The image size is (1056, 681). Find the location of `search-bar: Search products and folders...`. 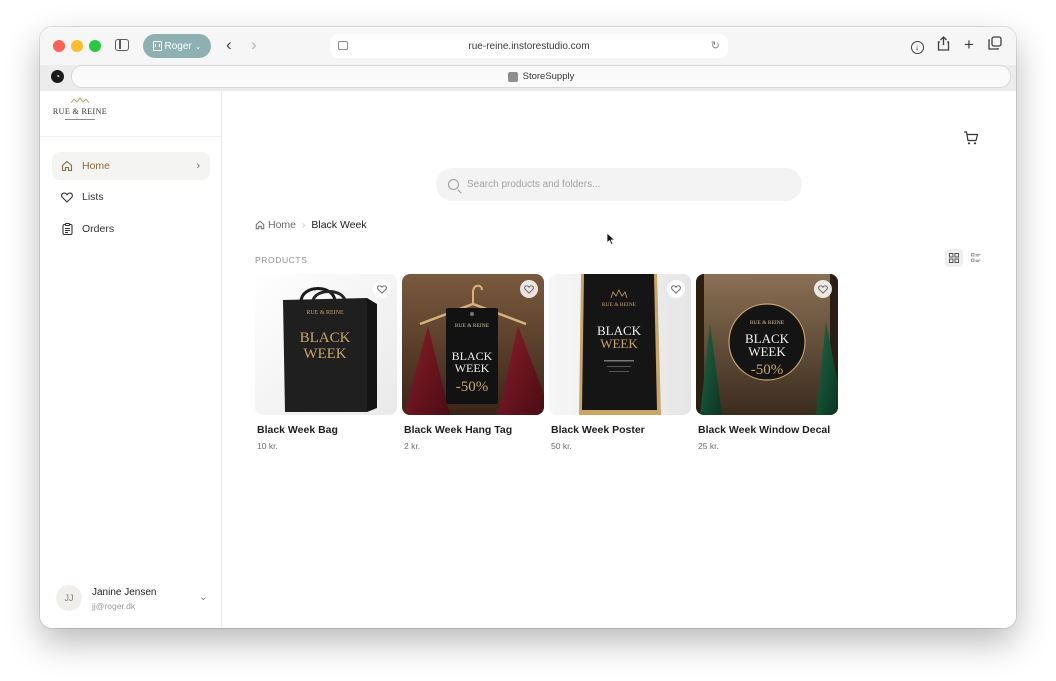

search-bar: Search products and folders... is located at coordinates (619, 184).